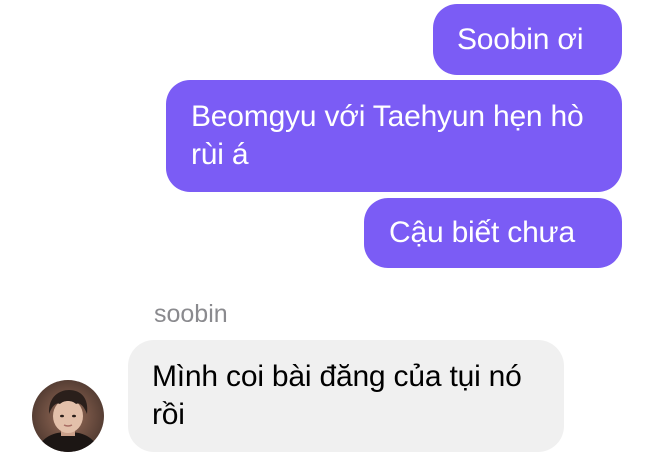 The height and width of the screenshot is (464, 646). Describe the element at coordinates (527, 39) in the screenshot. I see `outgoing-message-bubble: Soobin ơi` at that location.